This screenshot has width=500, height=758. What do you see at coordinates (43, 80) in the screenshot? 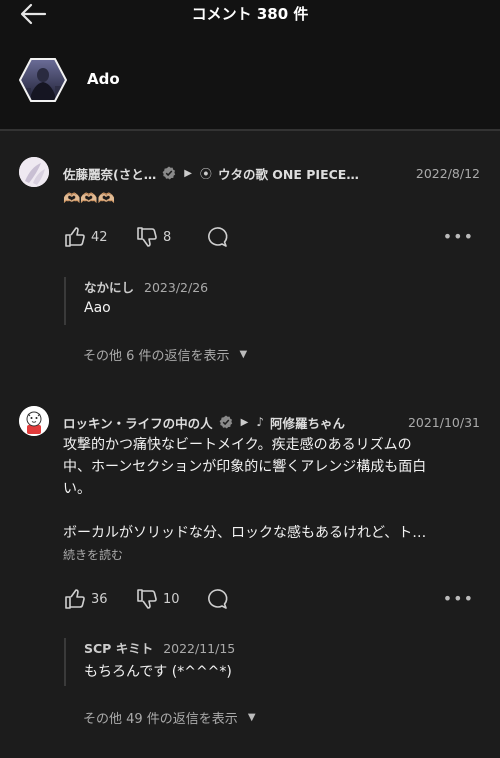
I see `artist-avatar` at bounding box center [43, 80].